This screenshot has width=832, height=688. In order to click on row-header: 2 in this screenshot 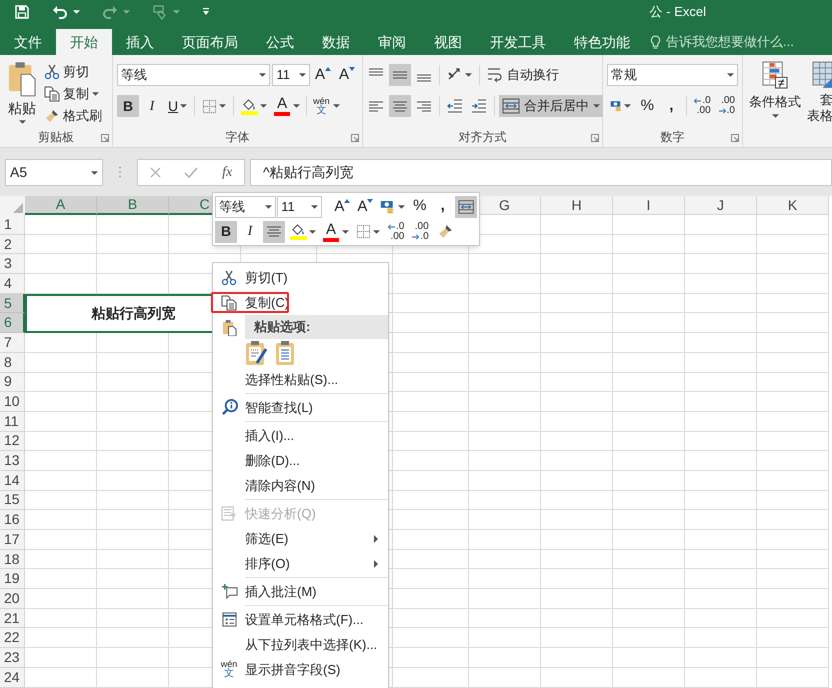, I will do `click(12, 244)`.